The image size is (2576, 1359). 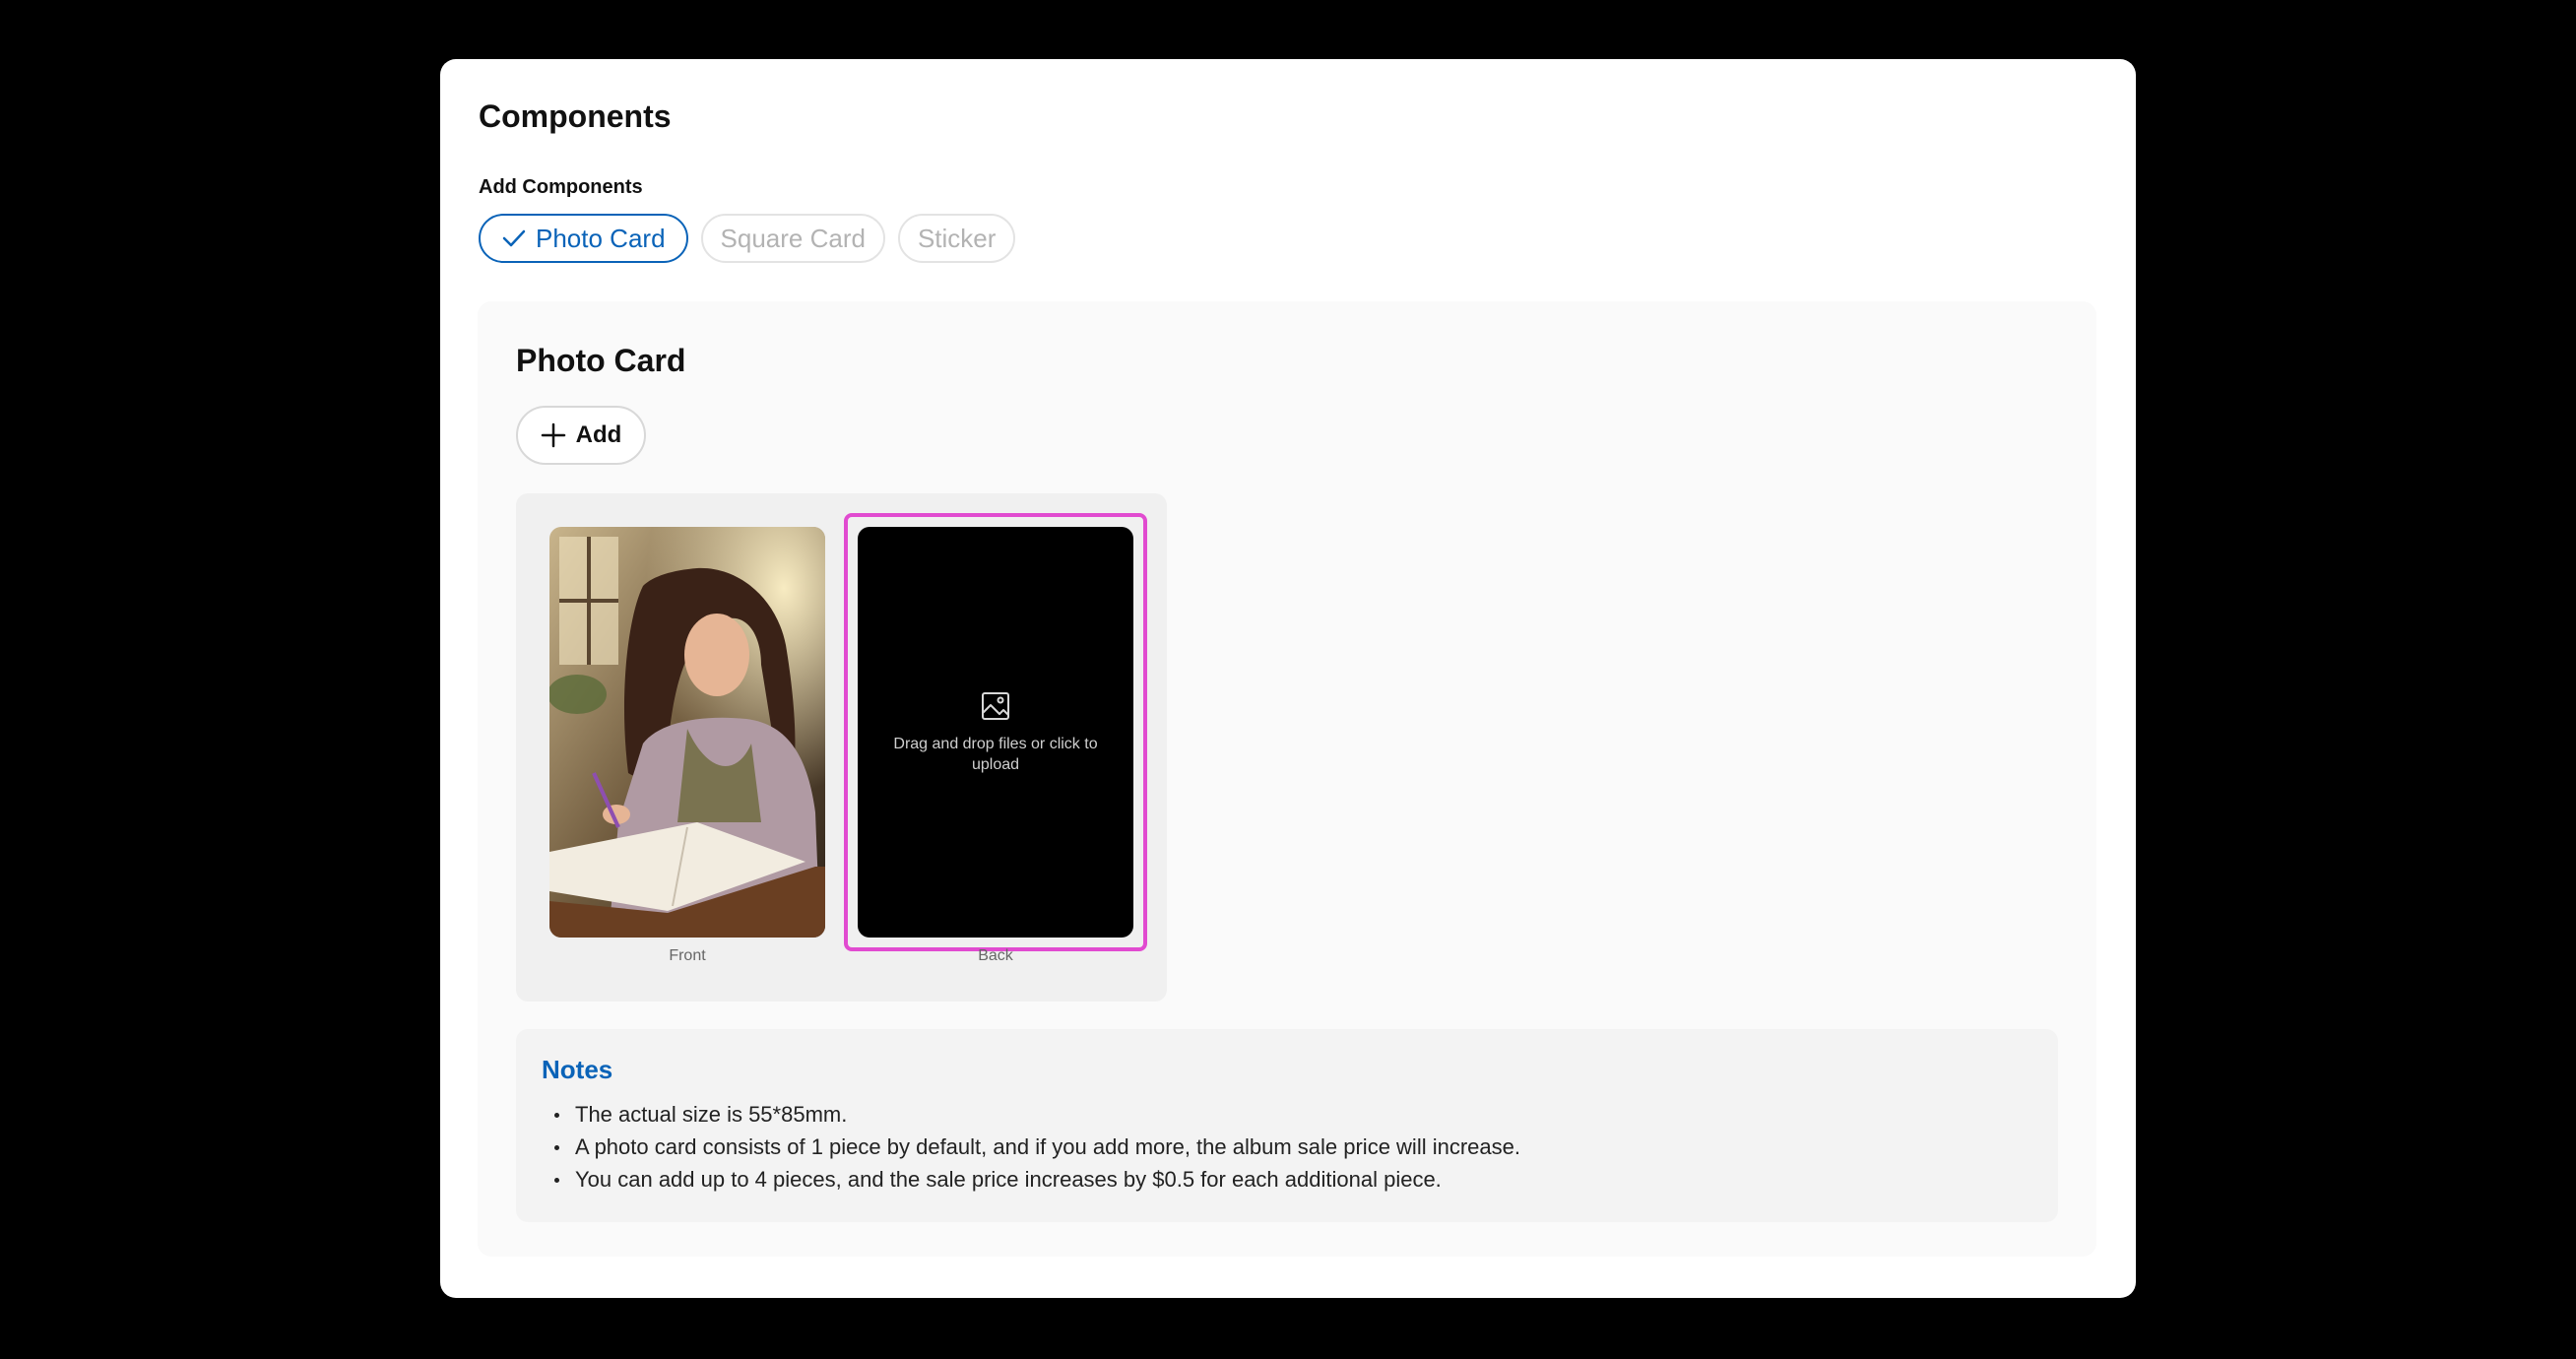 I want to click on note-item: The actual size is 55*85mm., so click(x=1031, y=1114).